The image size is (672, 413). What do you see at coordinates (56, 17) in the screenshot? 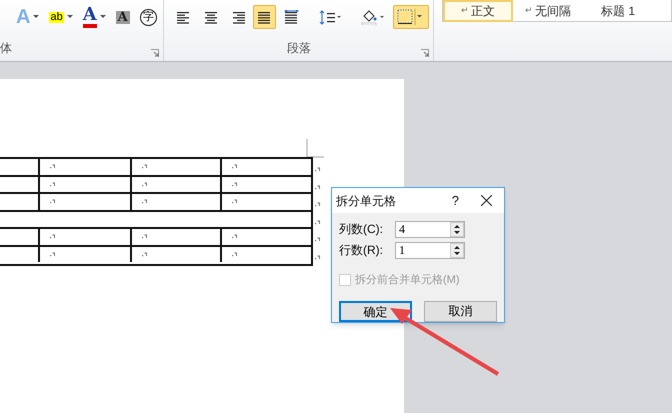
I see `highlighter-icon: ab` at bounding box center [56, 17].